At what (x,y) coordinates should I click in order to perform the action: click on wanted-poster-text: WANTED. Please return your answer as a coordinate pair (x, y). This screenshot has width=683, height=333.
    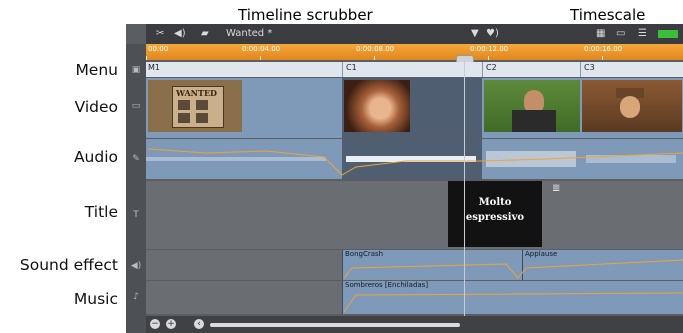
    Looking at the image, I should click on (196, 93).